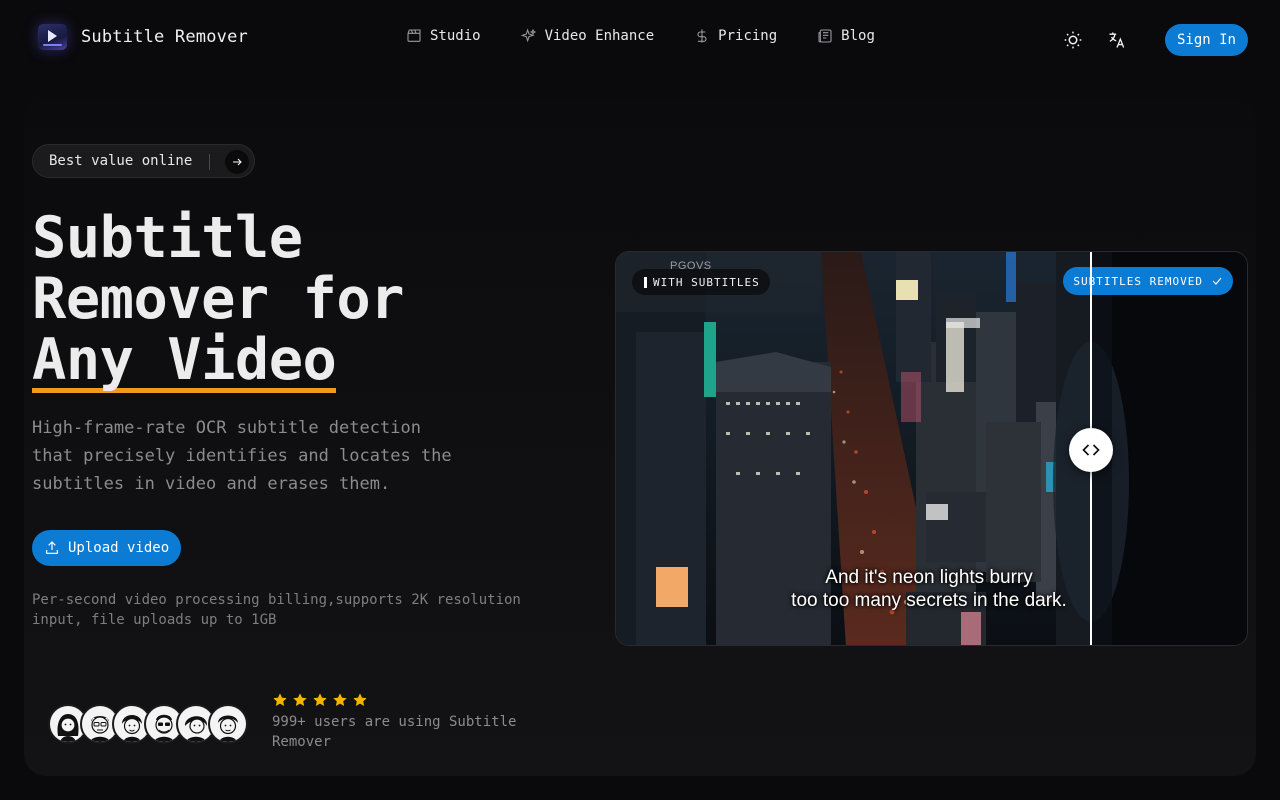  I want to click on headline-line-1: Subtitle, so click(167, 238).